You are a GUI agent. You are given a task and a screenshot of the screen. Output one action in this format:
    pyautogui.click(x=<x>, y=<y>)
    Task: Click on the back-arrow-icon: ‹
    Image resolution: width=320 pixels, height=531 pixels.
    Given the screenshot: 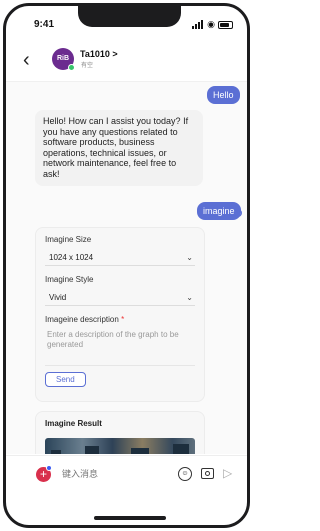 What is the action you would take?
    pyautogui.click(x=26, y=60)
    